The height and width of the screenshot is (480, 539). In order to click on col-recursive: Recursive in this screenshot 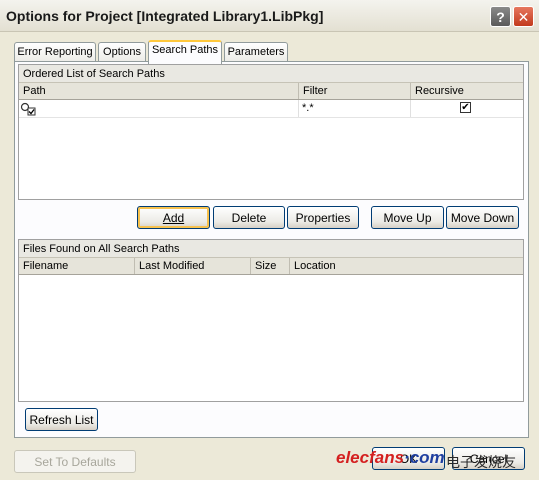, I will do `click(467, 91)`.